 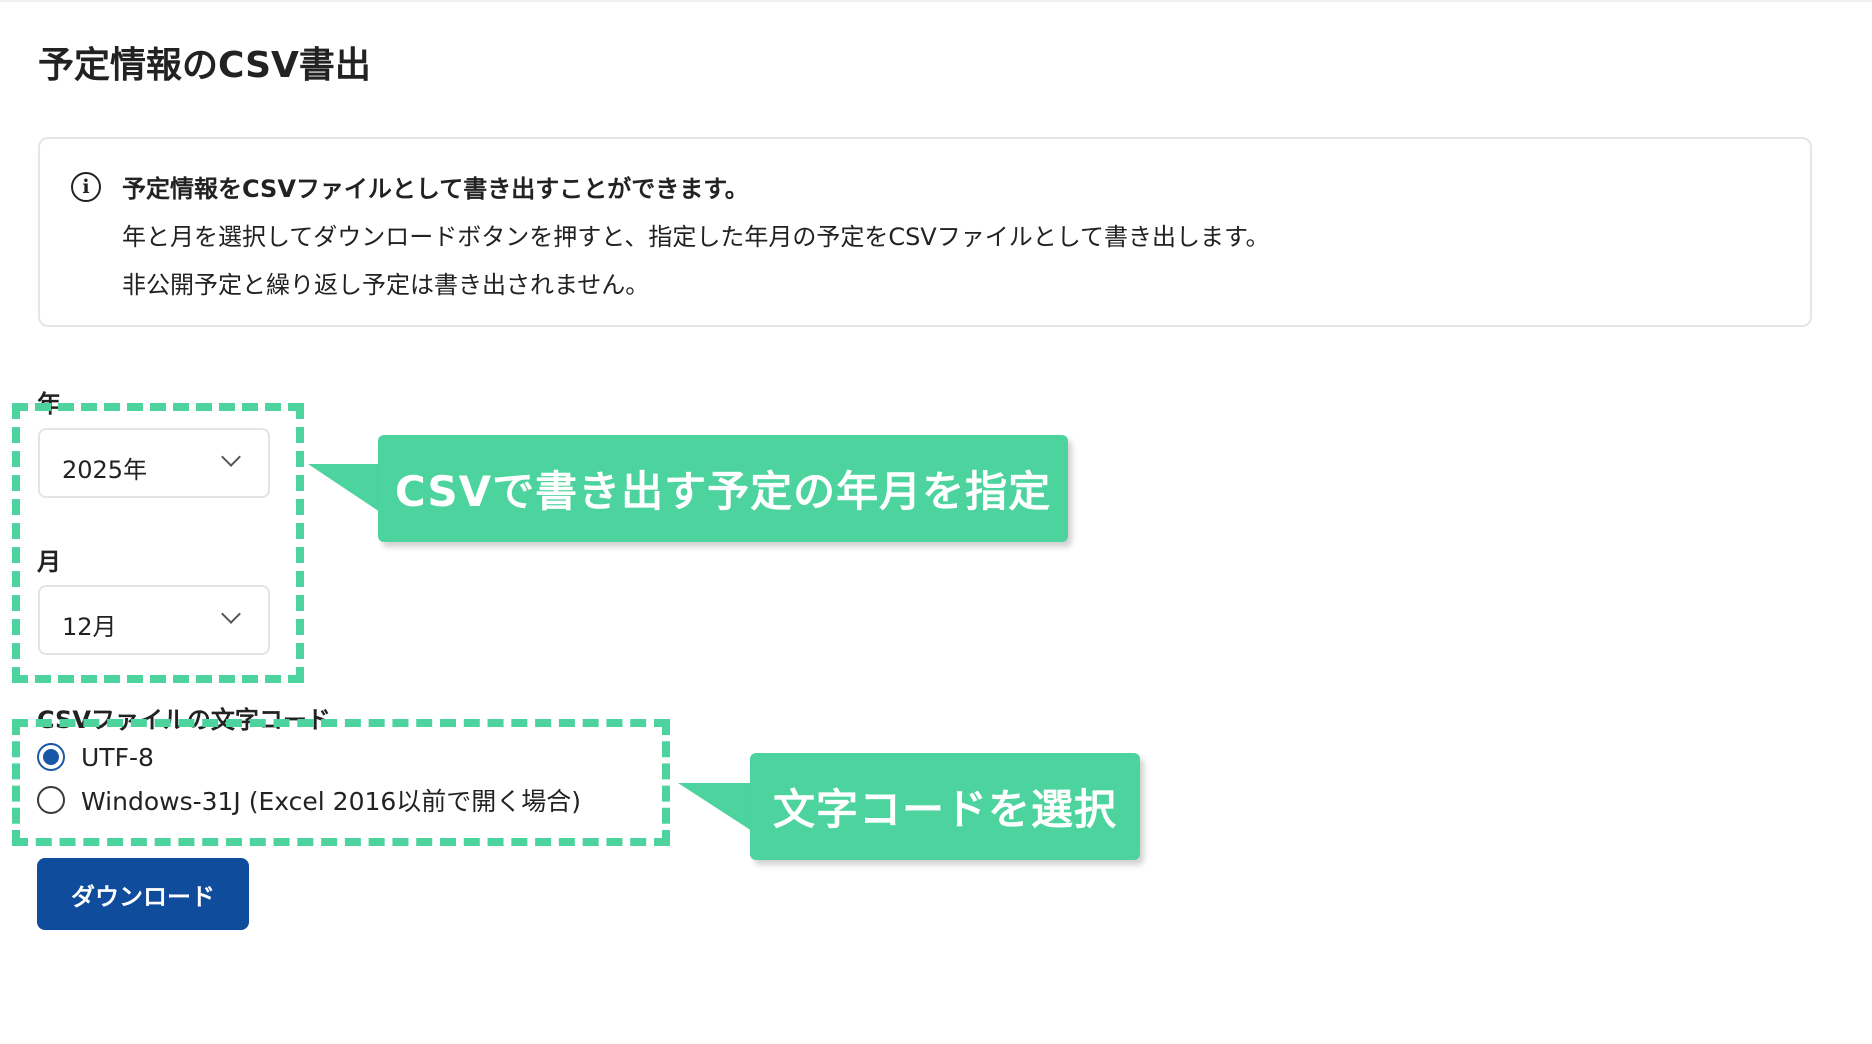 I want to click on highlight-encoding-frame, so click(x=341, y=782).